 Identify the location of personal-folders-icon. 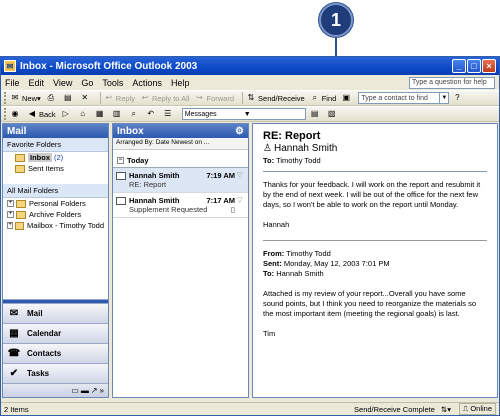
(21, 203).